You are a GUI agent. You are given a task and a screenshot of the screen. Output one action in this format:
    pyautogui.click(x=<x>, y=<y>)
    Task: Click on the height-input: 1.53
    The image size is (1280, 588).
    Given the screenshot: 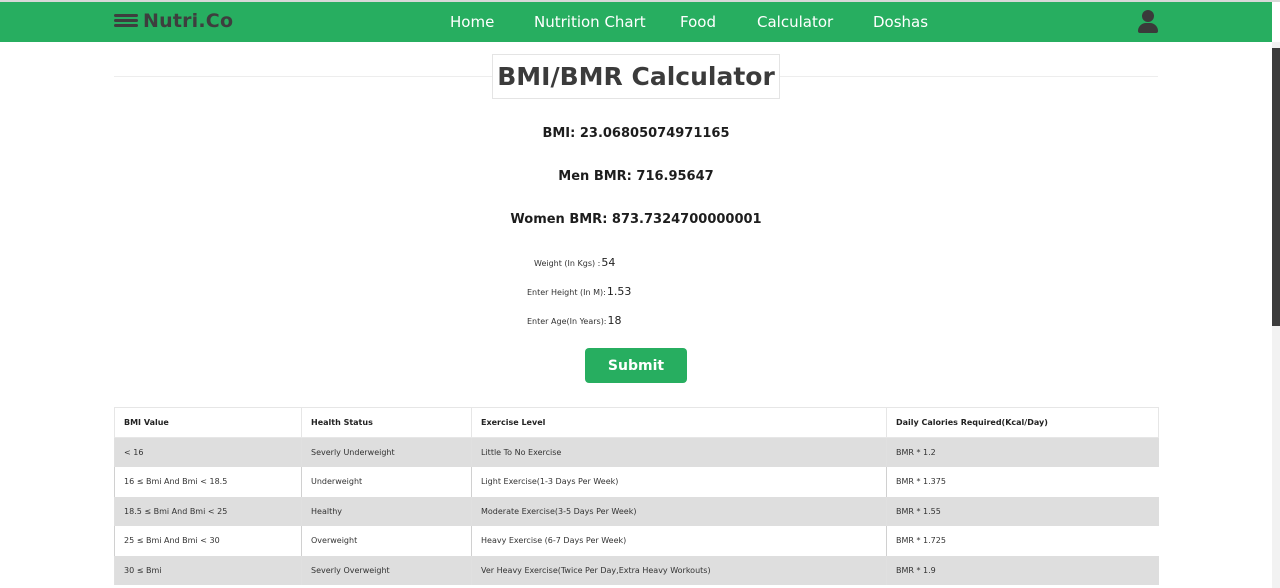 What is the action you would take?
    pyautogui.click(x=619, y=291)
    